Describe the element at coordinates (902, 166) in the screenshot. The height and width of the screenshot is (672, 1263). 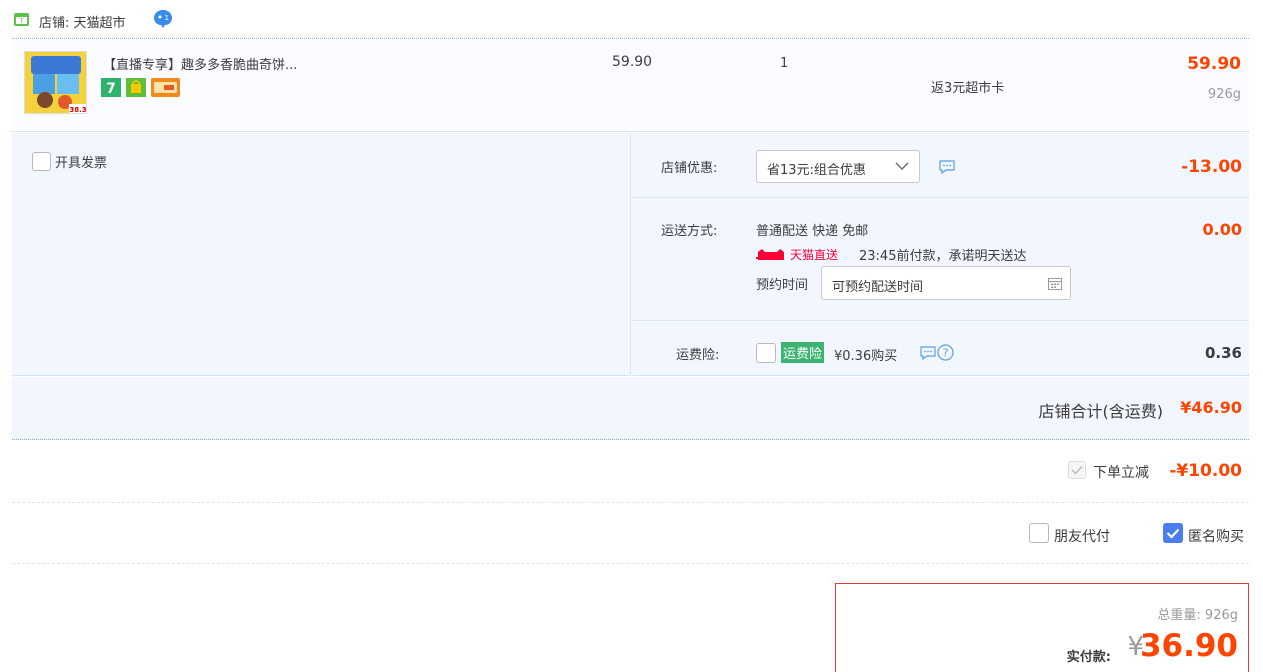
I see `chevron-down-icon` at that location.